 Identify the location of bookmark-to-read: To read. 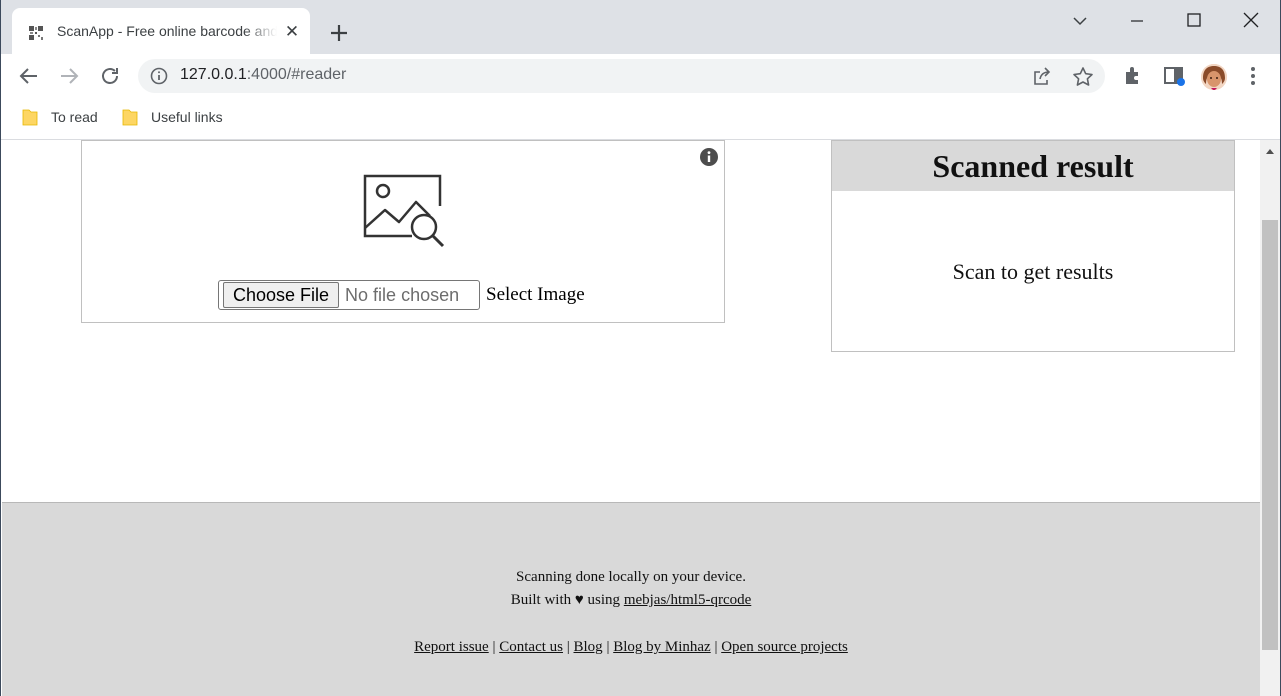
(60, 117).